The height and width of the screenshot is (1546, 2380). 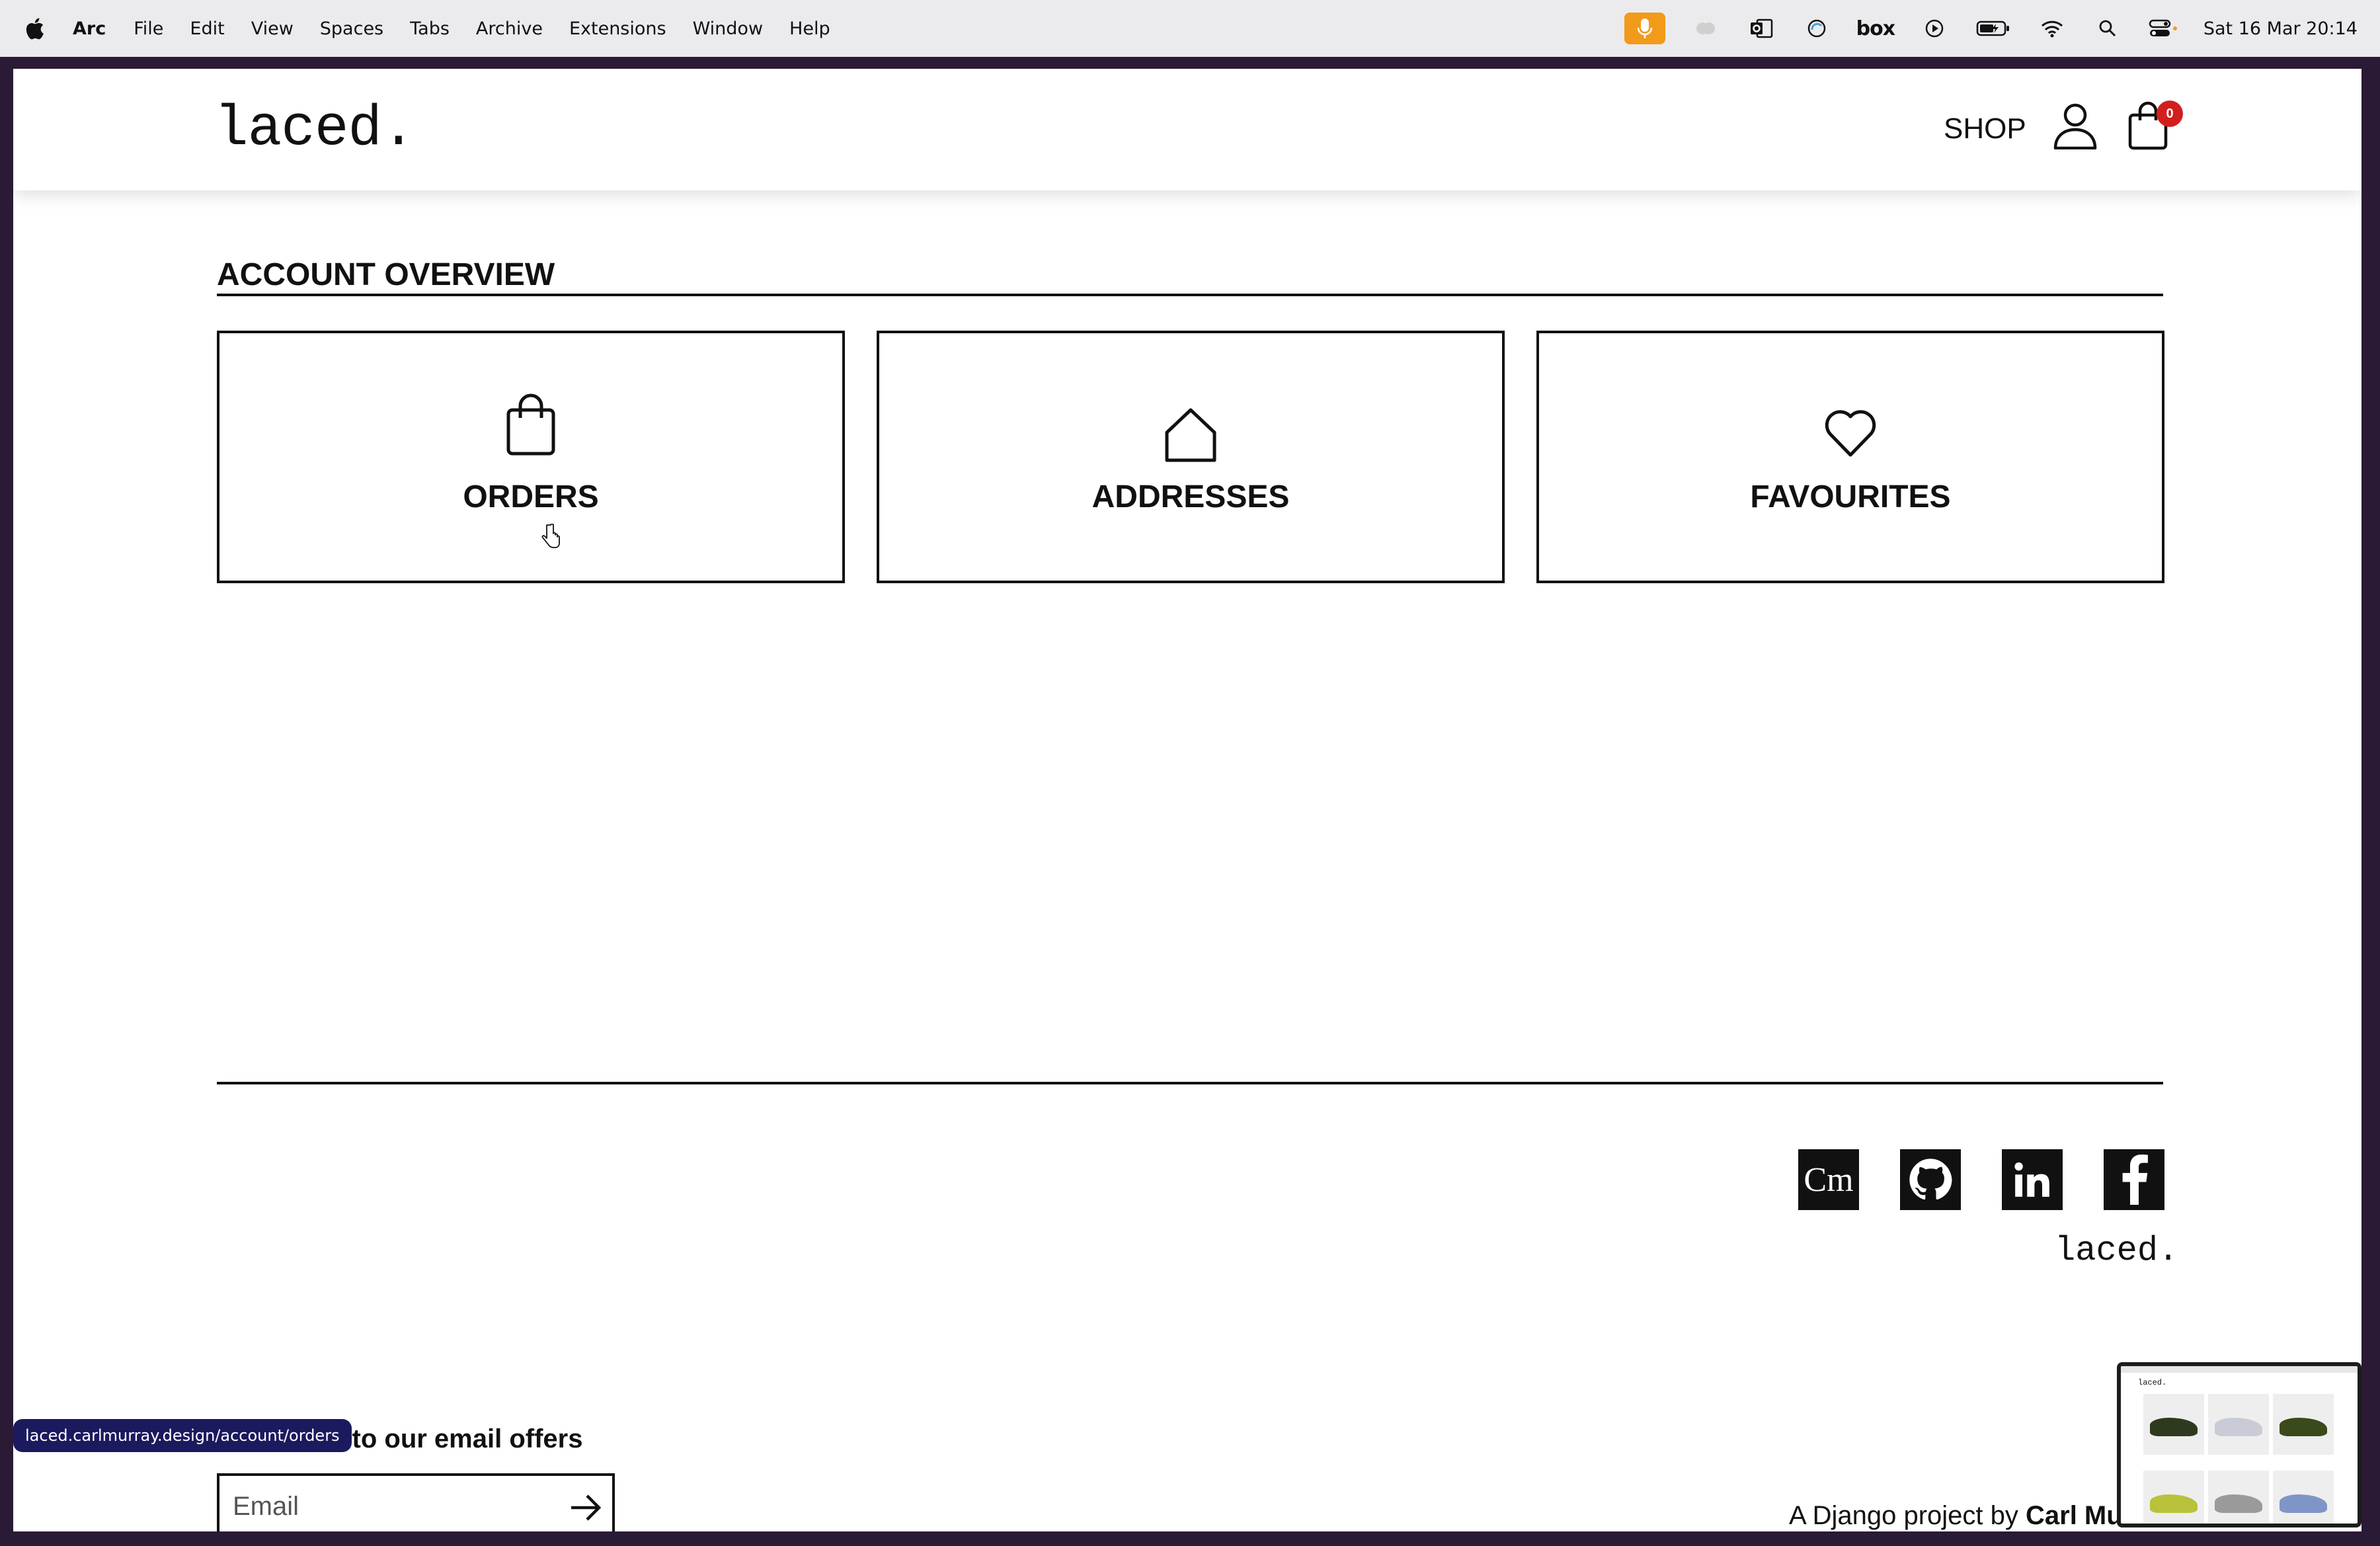 What do you see at coordinates (2107, 28) in the screenshot?
I see `spotlight-search-icon` at bounding box center [2107, 28].